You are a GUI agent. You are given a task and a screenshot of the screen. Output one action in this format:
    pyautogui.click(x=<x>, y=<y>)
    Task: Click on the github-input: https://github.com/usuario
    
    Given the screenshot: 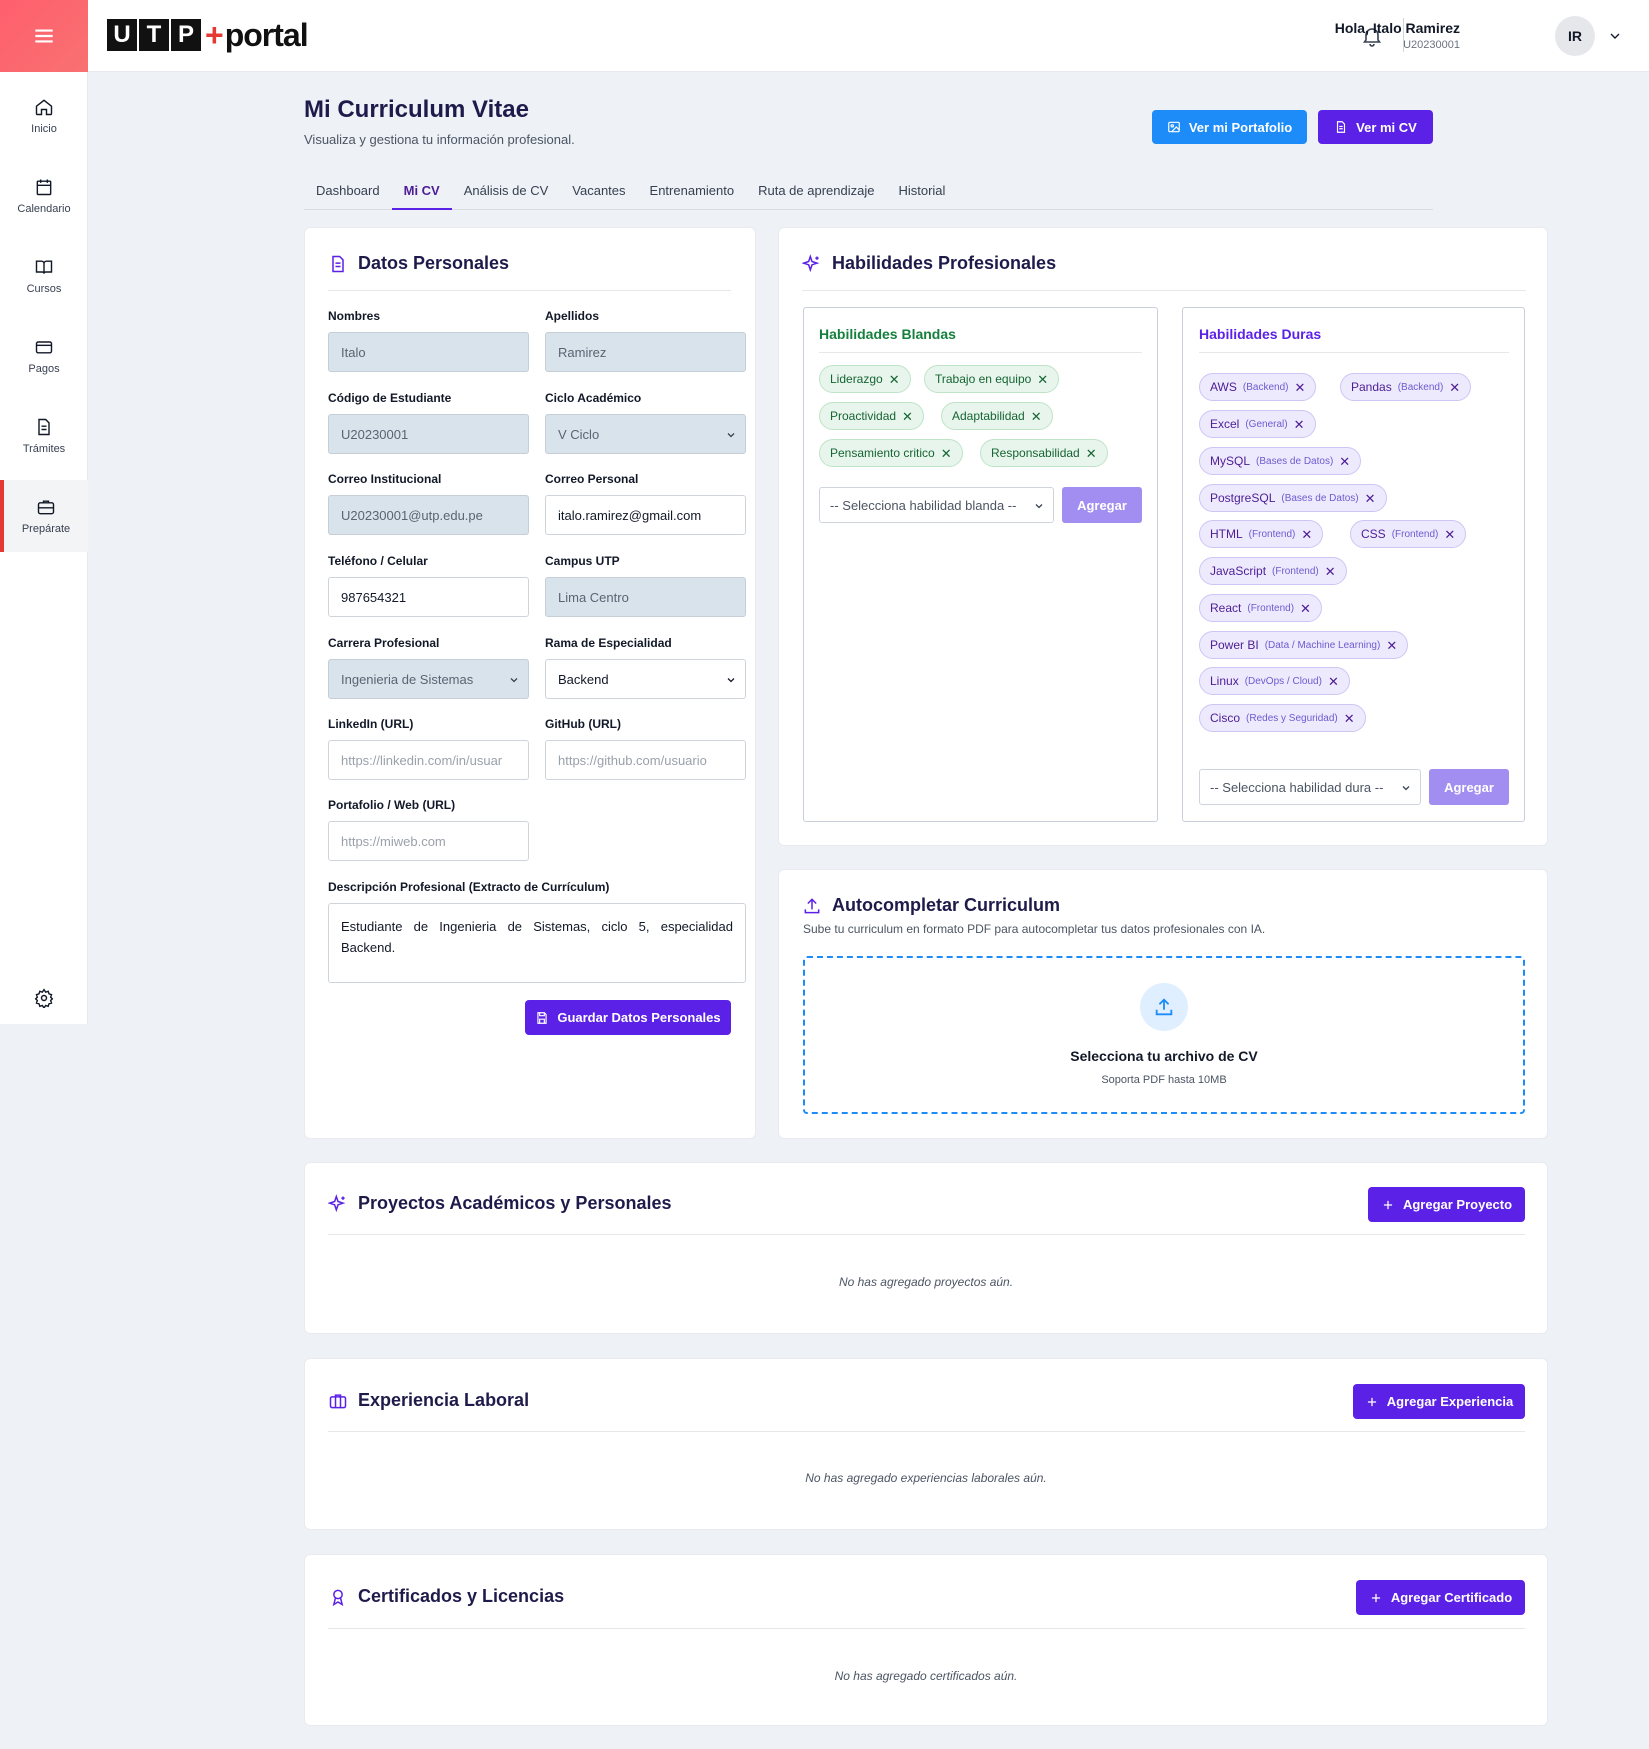 What is the action you would take?
    pyautogui.click(x=645, y=760)
    